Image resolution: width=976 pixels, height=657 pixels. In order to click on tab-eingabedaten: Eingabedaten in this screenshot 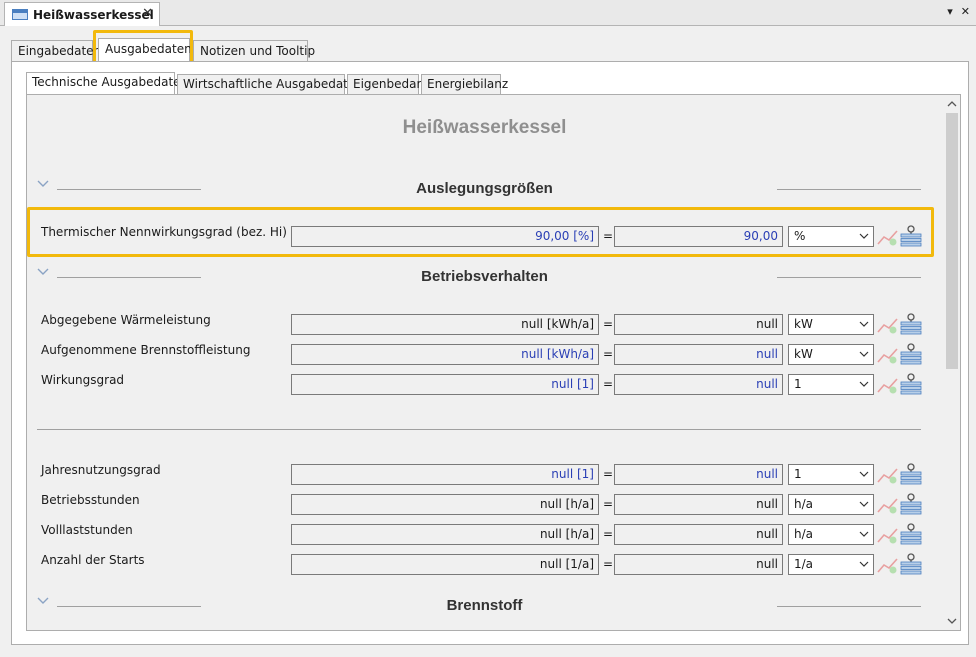, I will do `click(56, 50)`.